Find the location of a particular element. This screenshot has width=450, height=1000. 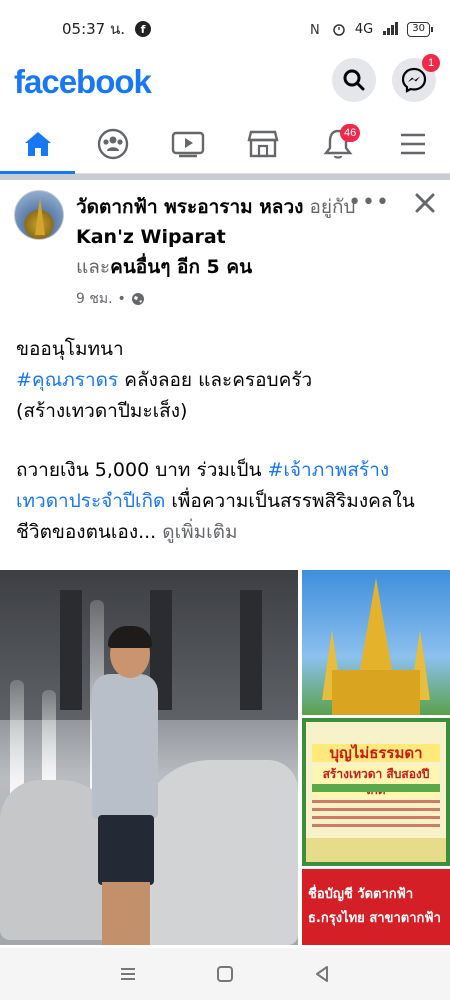

status-bar: 05:37 น. f N 4G 30 is located at coordinates (225, 29).